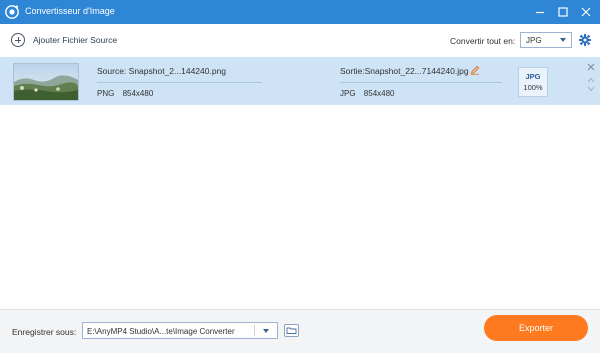  Describe the element at coordinates (138, 93) in the screenshot. I see `source-resolution: 854x480` at that location.